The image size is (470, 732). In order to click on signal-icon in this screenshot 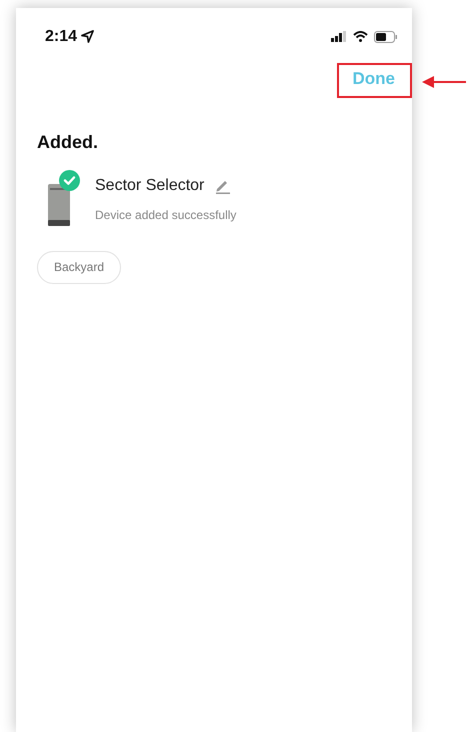, I will do `click(339, 36)`.